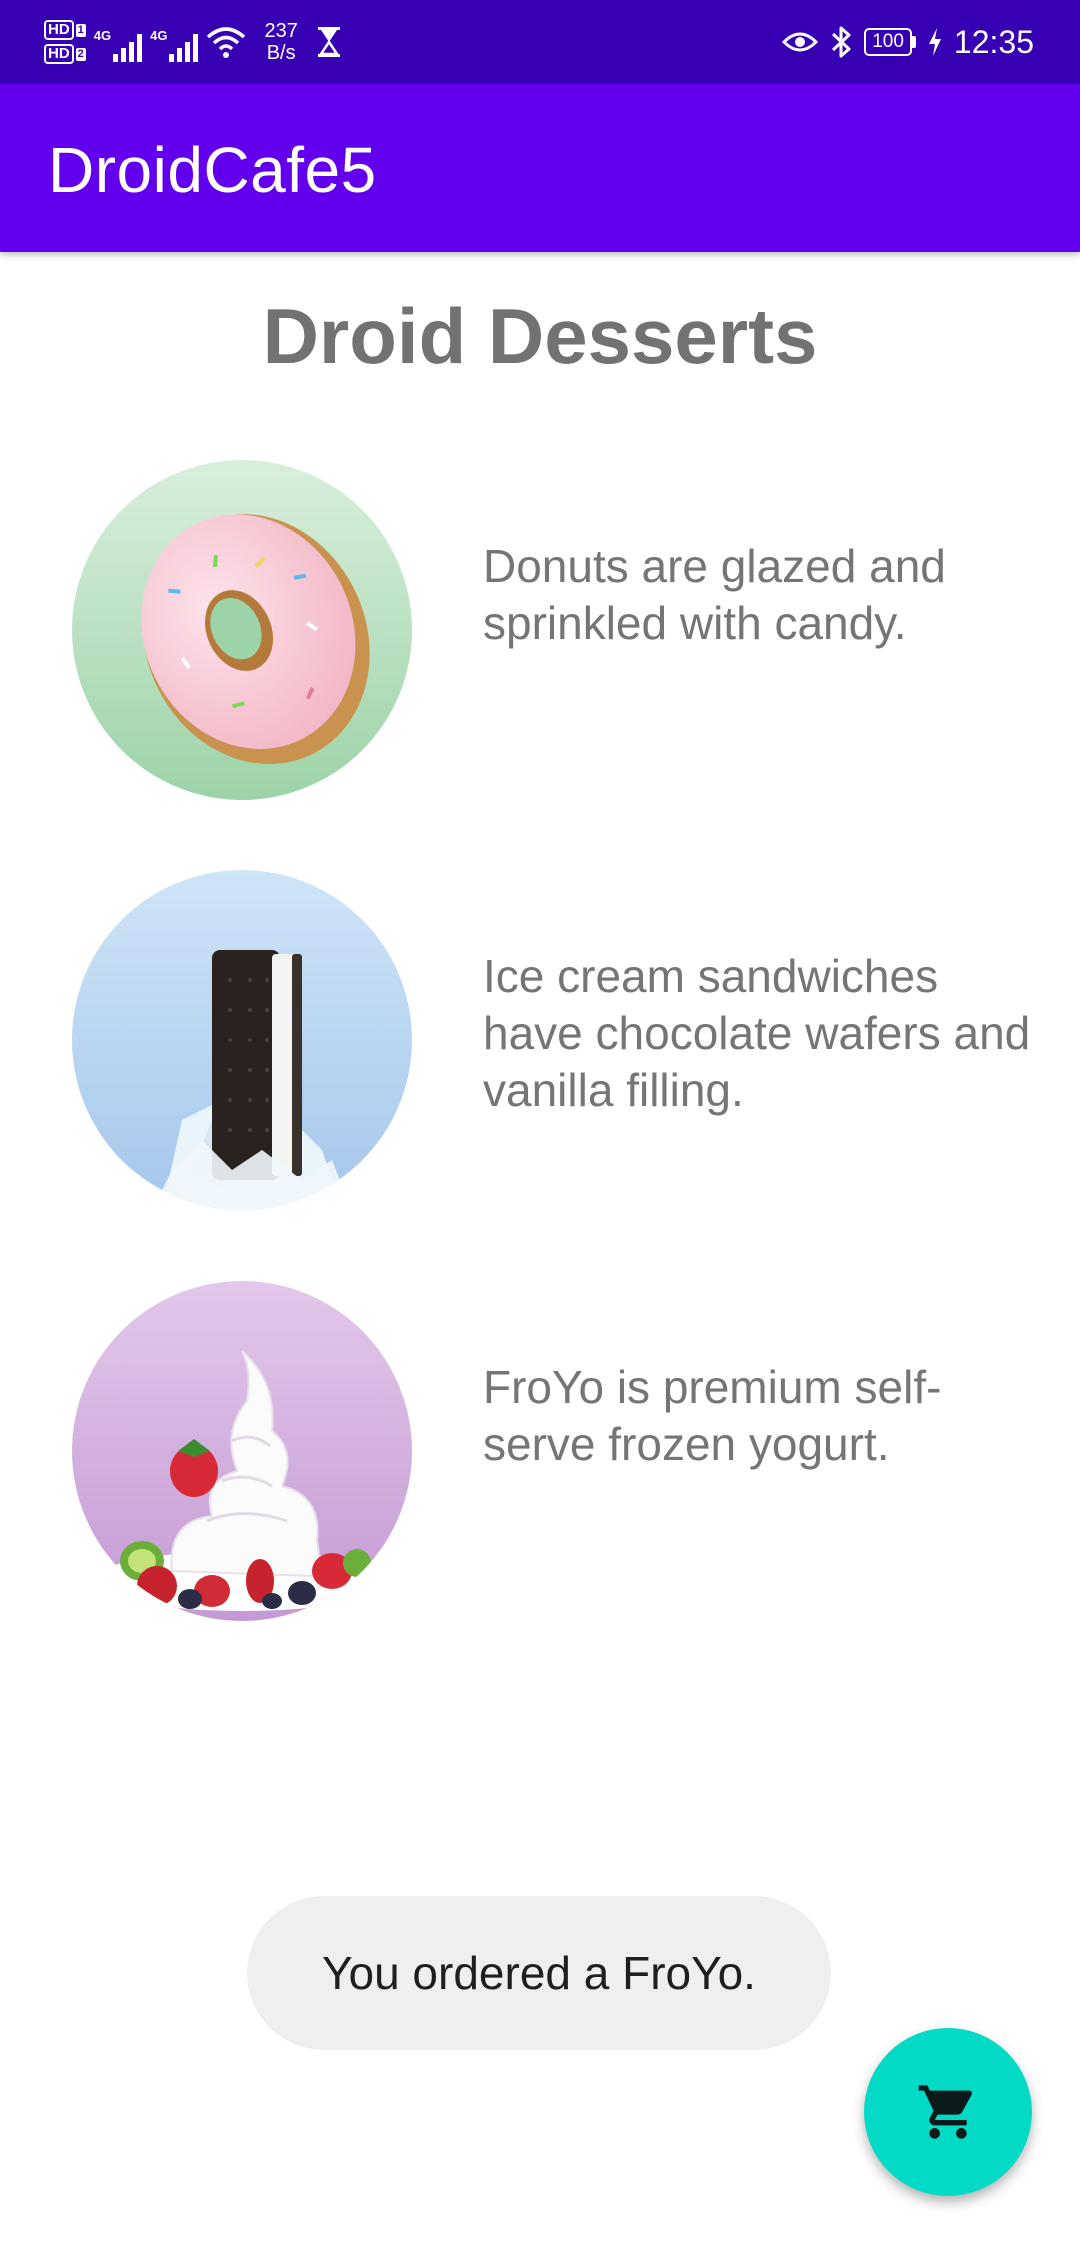 This screenshot has width=1080, height=2244. What do you see at coordinates (993, 41) in the screenshot?
I see `clock: 12:35` at bounding box center [993, 41].